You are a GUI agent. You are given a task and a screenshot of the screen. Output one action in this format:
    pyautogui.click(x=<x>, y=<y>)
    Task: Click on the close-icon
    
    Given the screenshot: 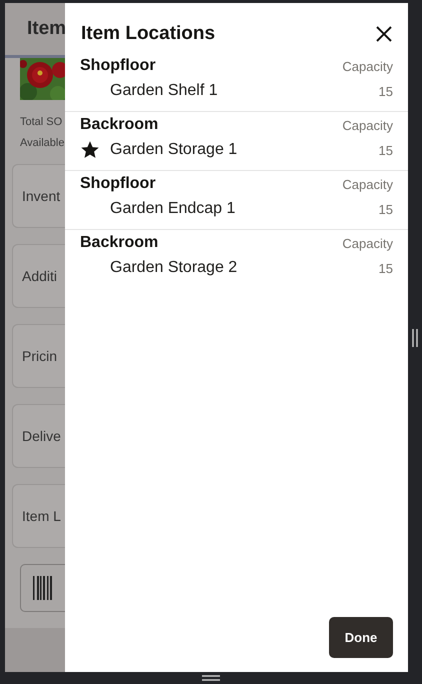 What is the action you would take?
    pyautogui.click(x=384, y=34)
    